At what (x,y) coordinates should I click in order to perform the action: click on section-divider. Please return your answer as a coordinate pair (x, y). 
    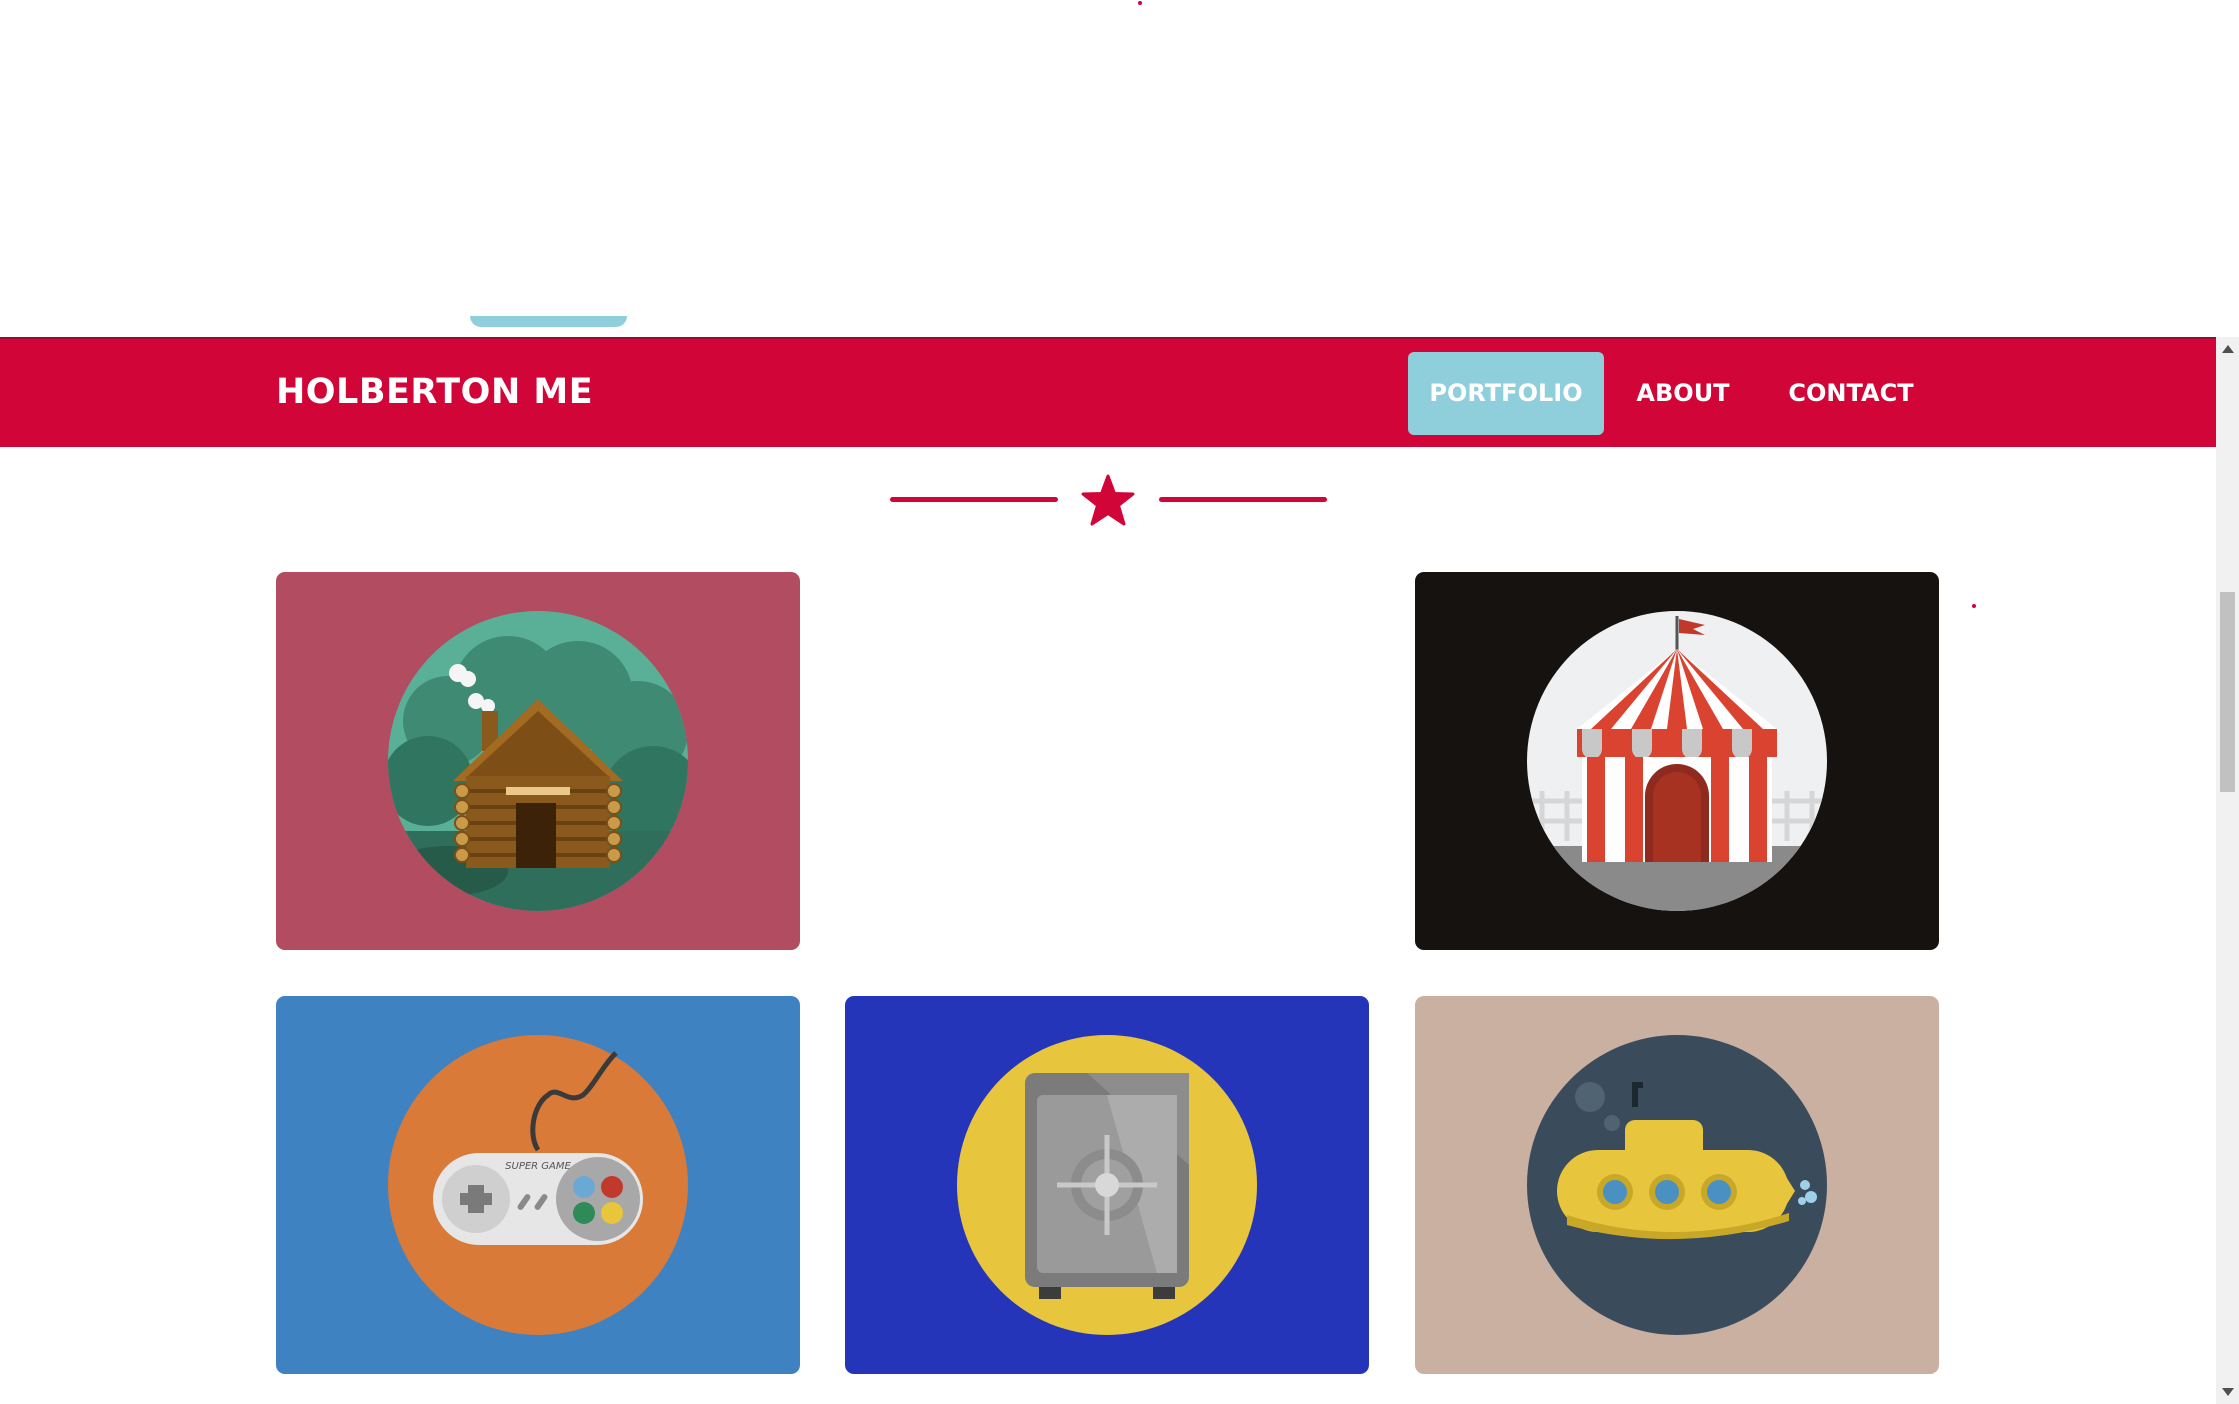
    Looking at the image, I should click on (1108, 500).